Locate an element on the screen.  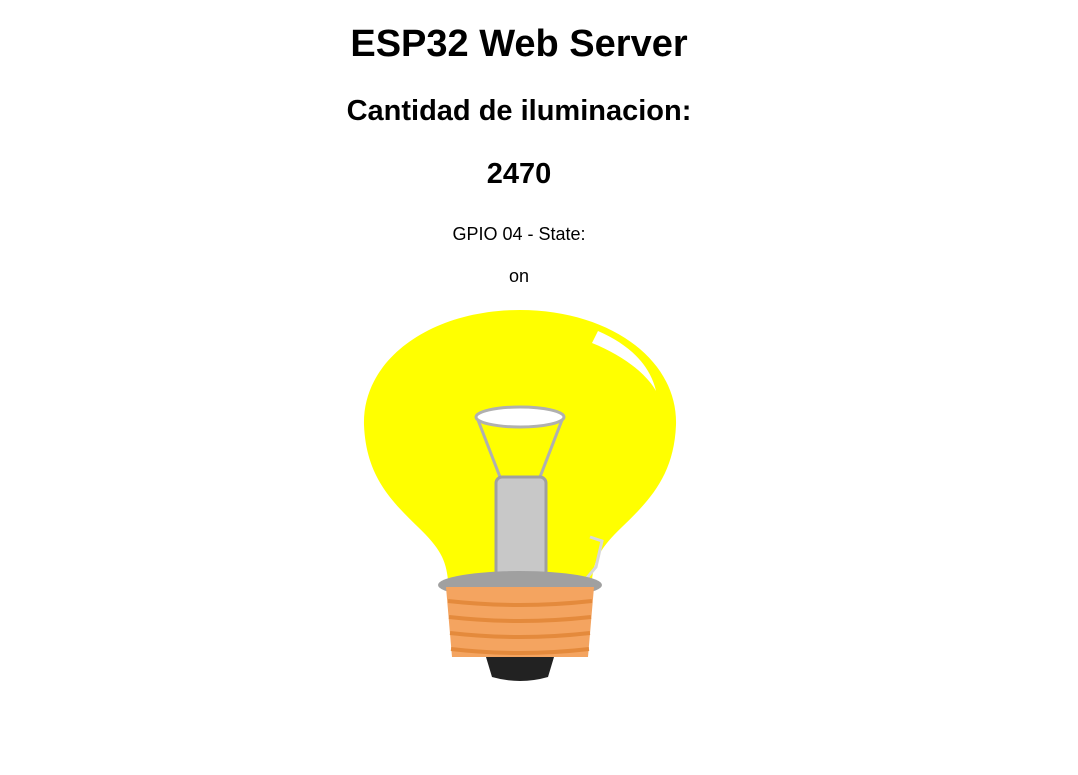
filament-ring is located at coordinates (520, 417).